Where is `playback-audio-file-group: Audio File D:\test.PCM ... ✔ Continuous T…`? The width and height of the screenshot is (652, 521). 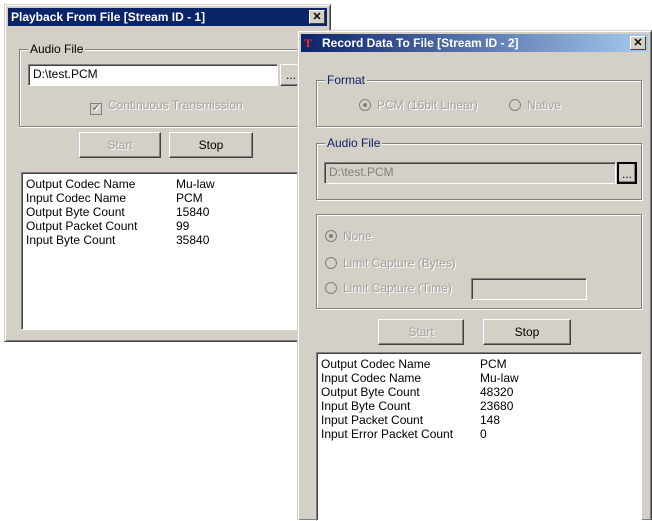
playback-audio-file-group: Audio File D:\test.PCM ... ✔ Continuous T… is located at coordinates (172, 84).